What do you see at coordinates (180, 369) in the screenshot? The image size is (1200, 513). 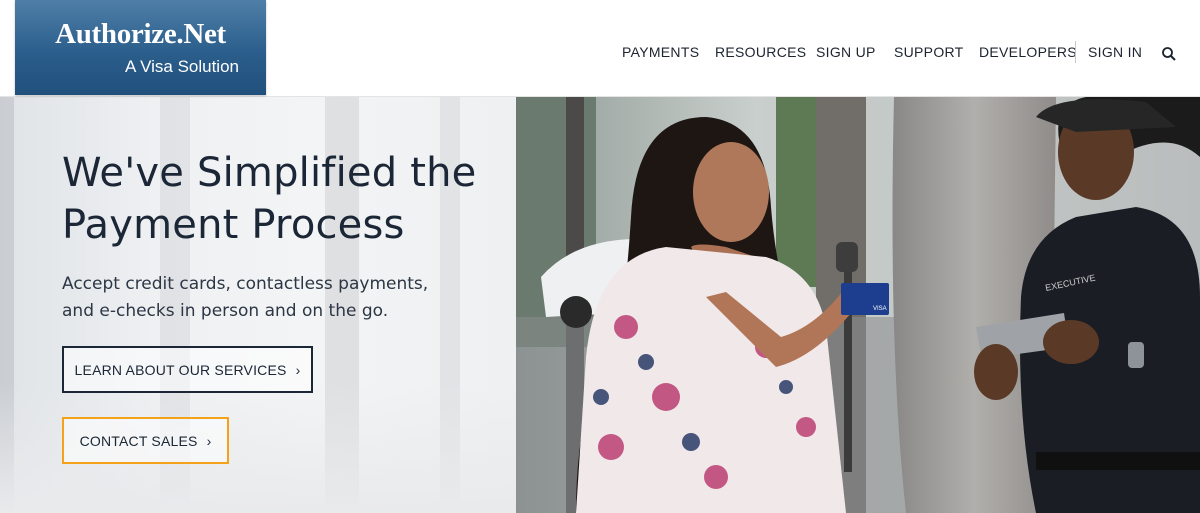 I see `learn-about-services-label: LEARN ABOUT OUR SERVICES` at bounding box center [180, 369].